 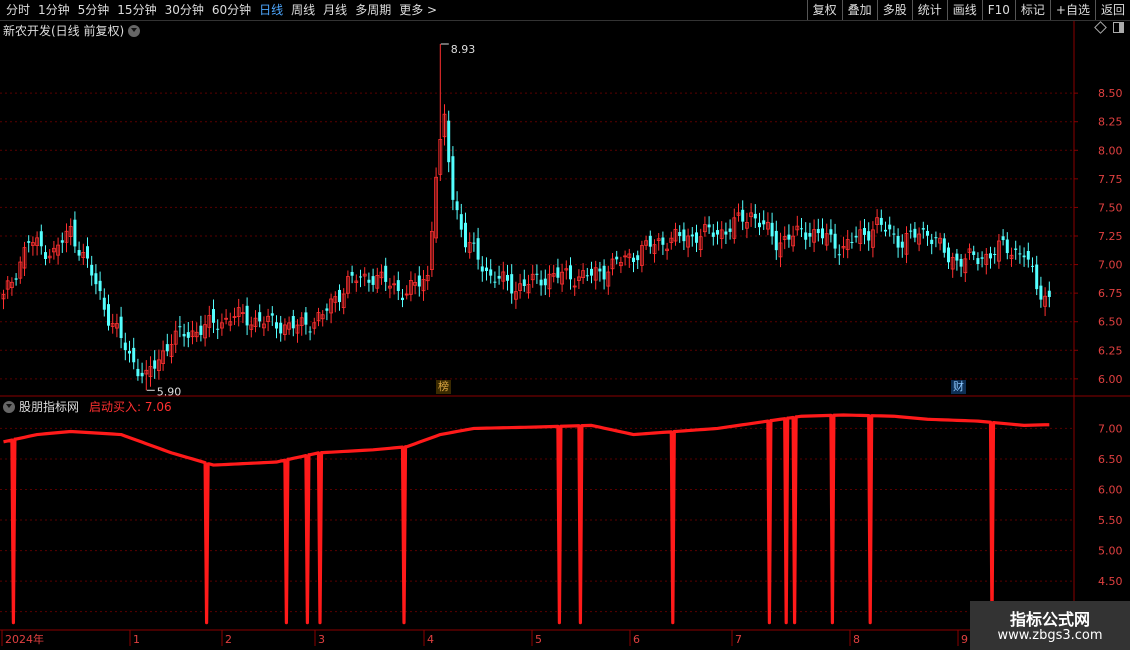 I want to click on watermark-title: 指标公式网, so click(x=1049, y=619).